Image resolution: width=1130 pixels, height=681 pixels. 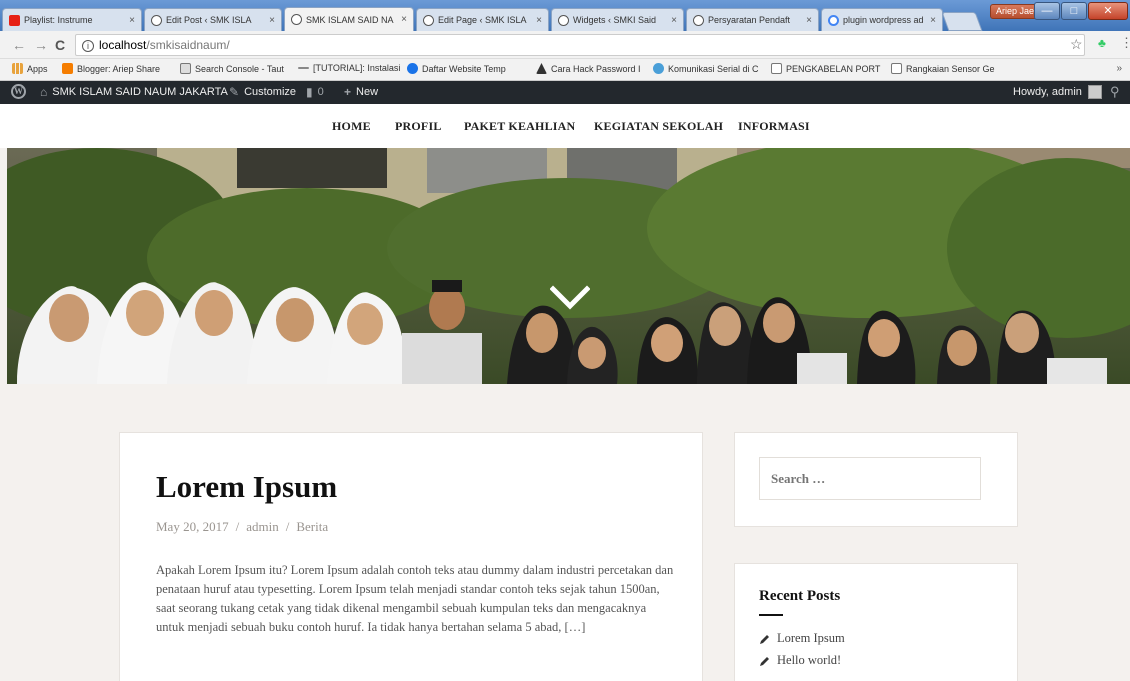 I want to click on url-field: i localhost/smkisaidnaum/, so click(x=580, y=45).